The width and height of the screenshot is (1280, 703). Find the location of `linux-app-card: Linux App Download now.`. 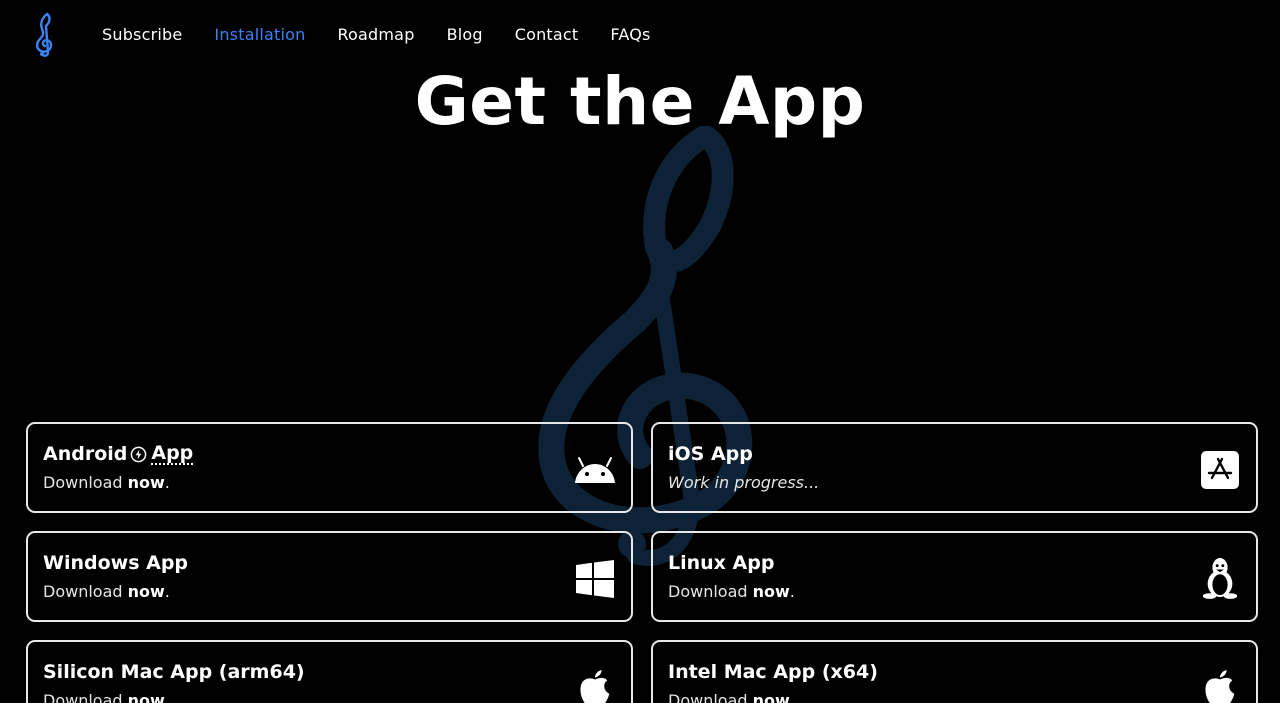

linux-app-card: Linux App Download now. is located at coordinates (954, 576).